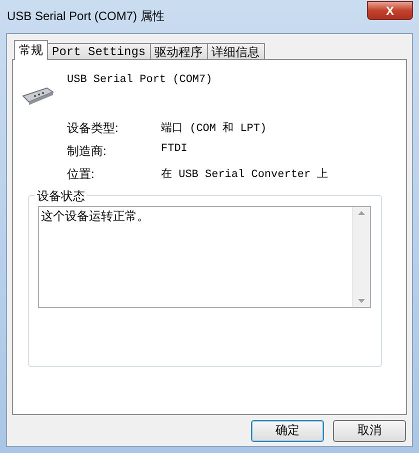  I want to click on close-button: X, so click(390, 10).